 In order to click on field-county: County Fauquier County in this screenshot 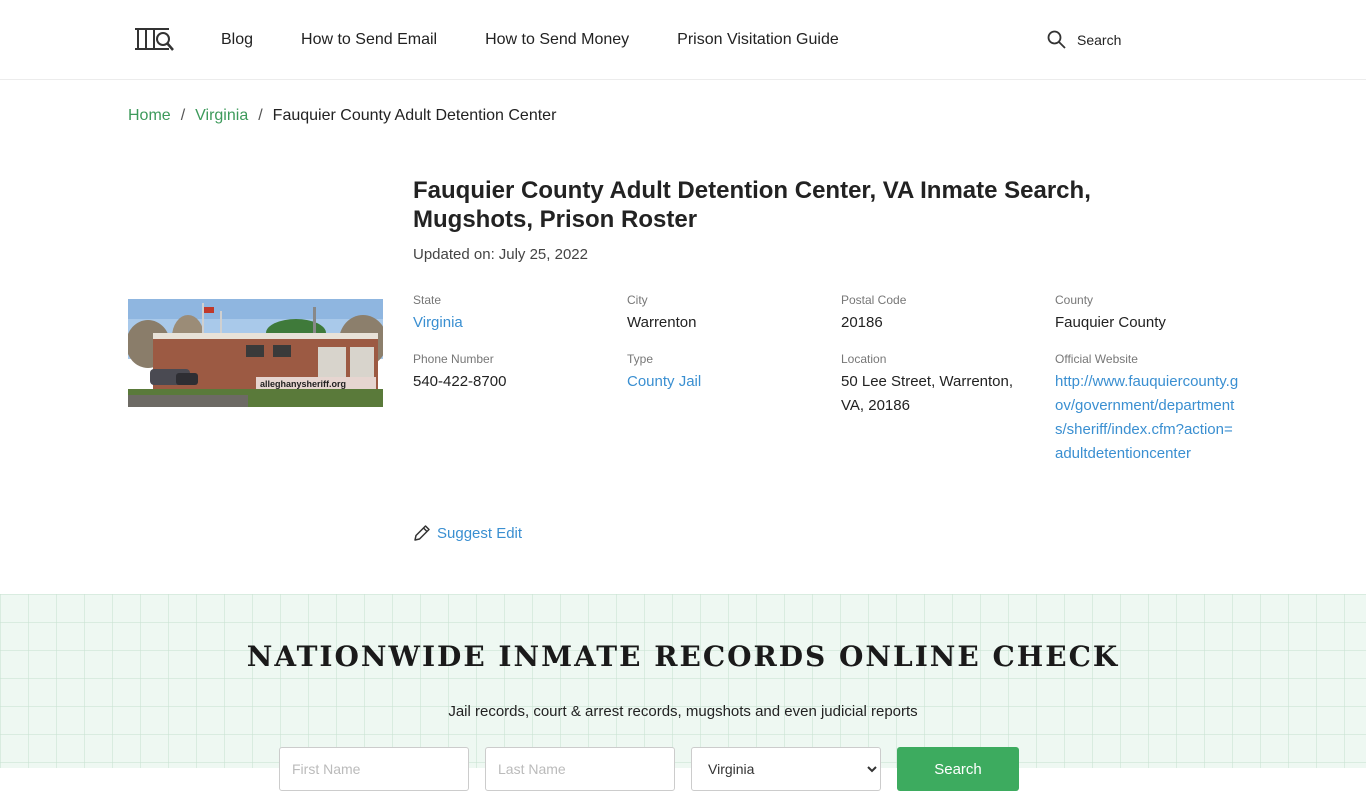, I will do `click(1150, 313)`.